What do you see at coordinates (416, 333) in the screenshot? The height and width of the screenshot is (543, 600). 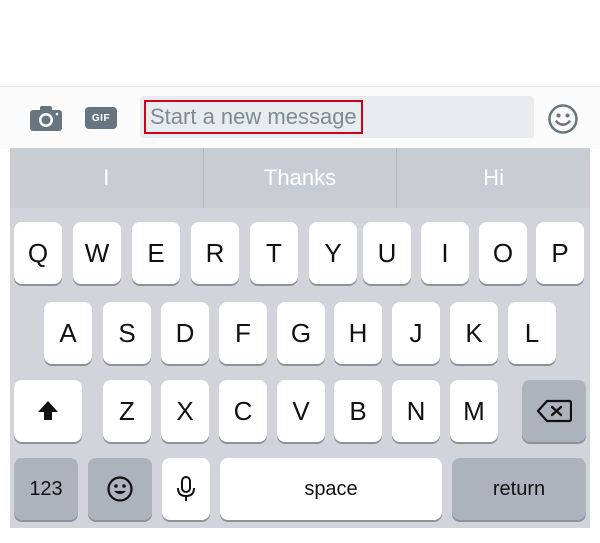 I see `key-j: J` at bounding box center [416, 333].